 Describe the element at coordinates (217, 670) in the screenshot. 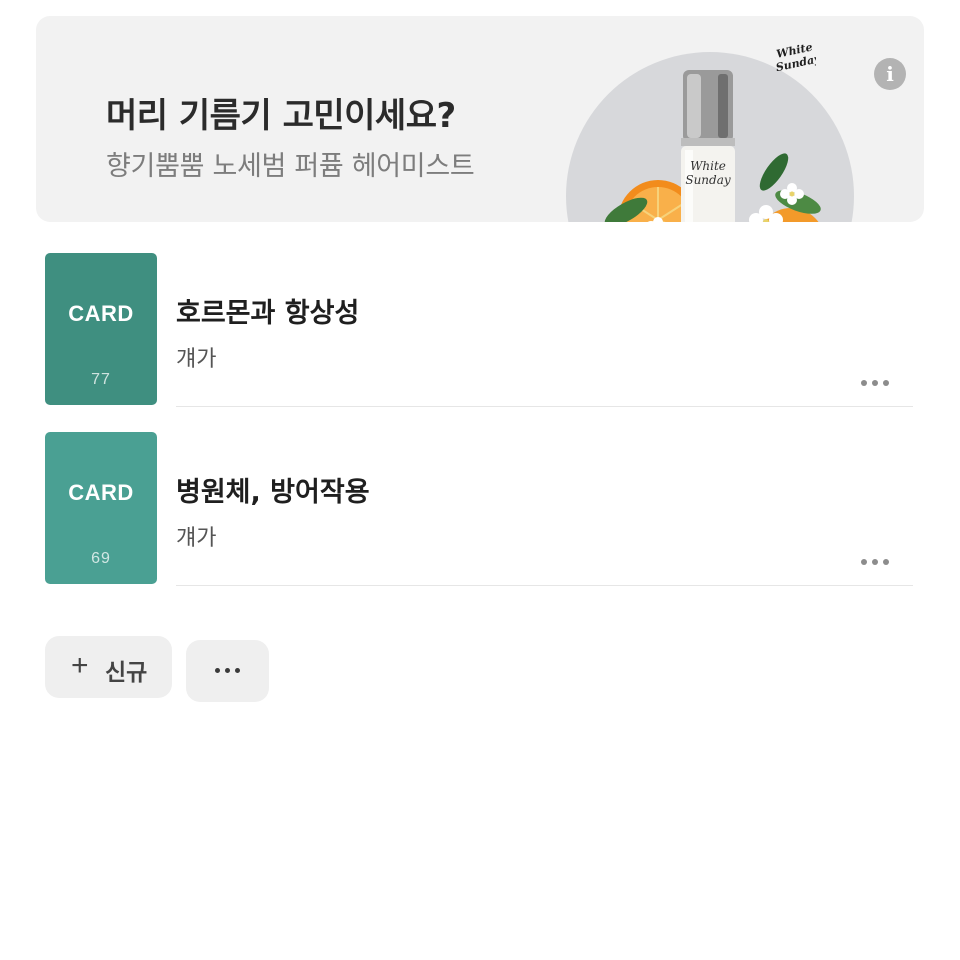

I see `more-horizontal-icon` at that location.